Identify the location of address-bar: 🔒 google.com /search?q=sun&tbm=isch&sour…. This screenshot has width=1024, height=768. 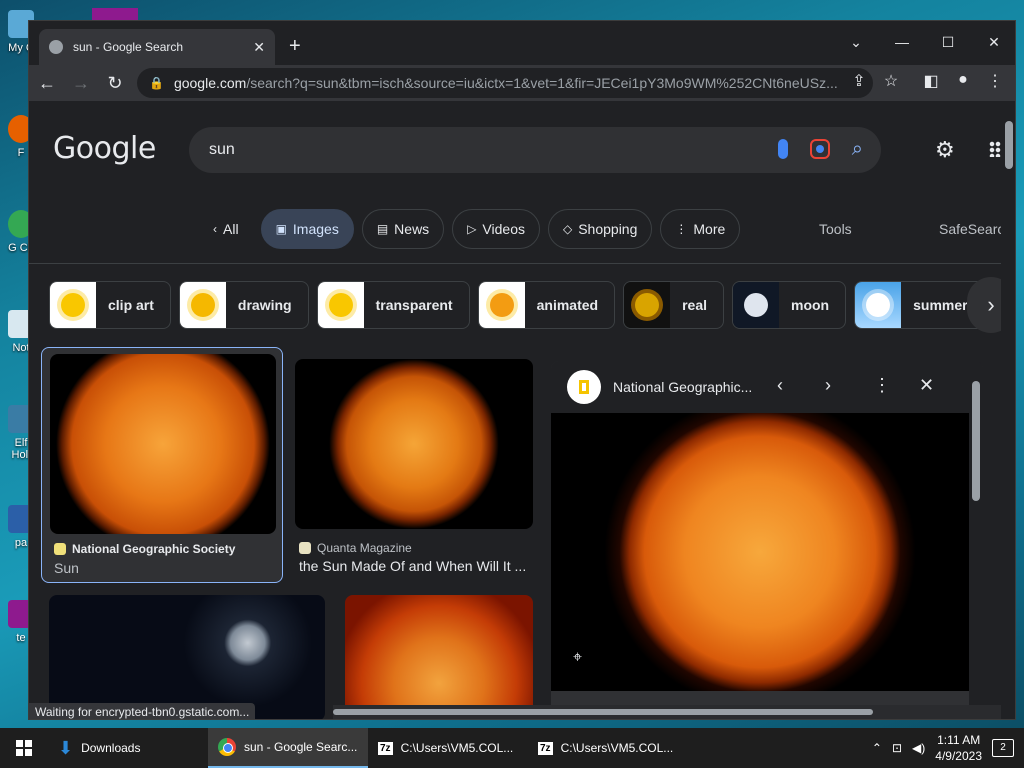
(505, 83).